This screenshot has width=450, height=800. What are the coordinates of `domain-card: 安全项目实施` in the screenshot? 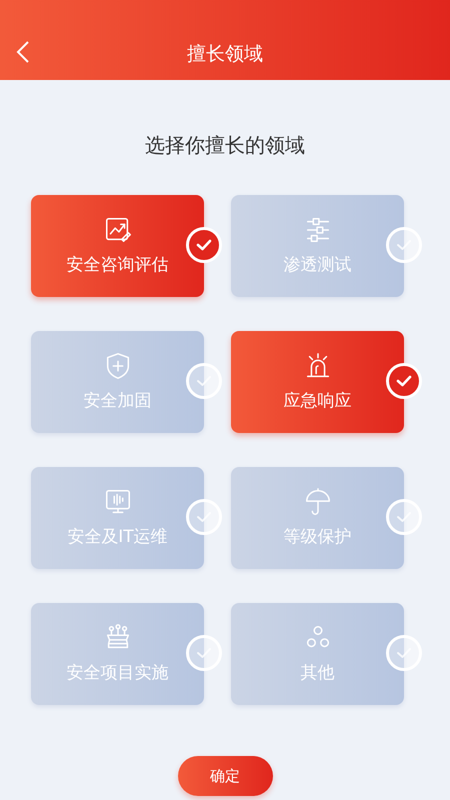 It's located at (117, 654).